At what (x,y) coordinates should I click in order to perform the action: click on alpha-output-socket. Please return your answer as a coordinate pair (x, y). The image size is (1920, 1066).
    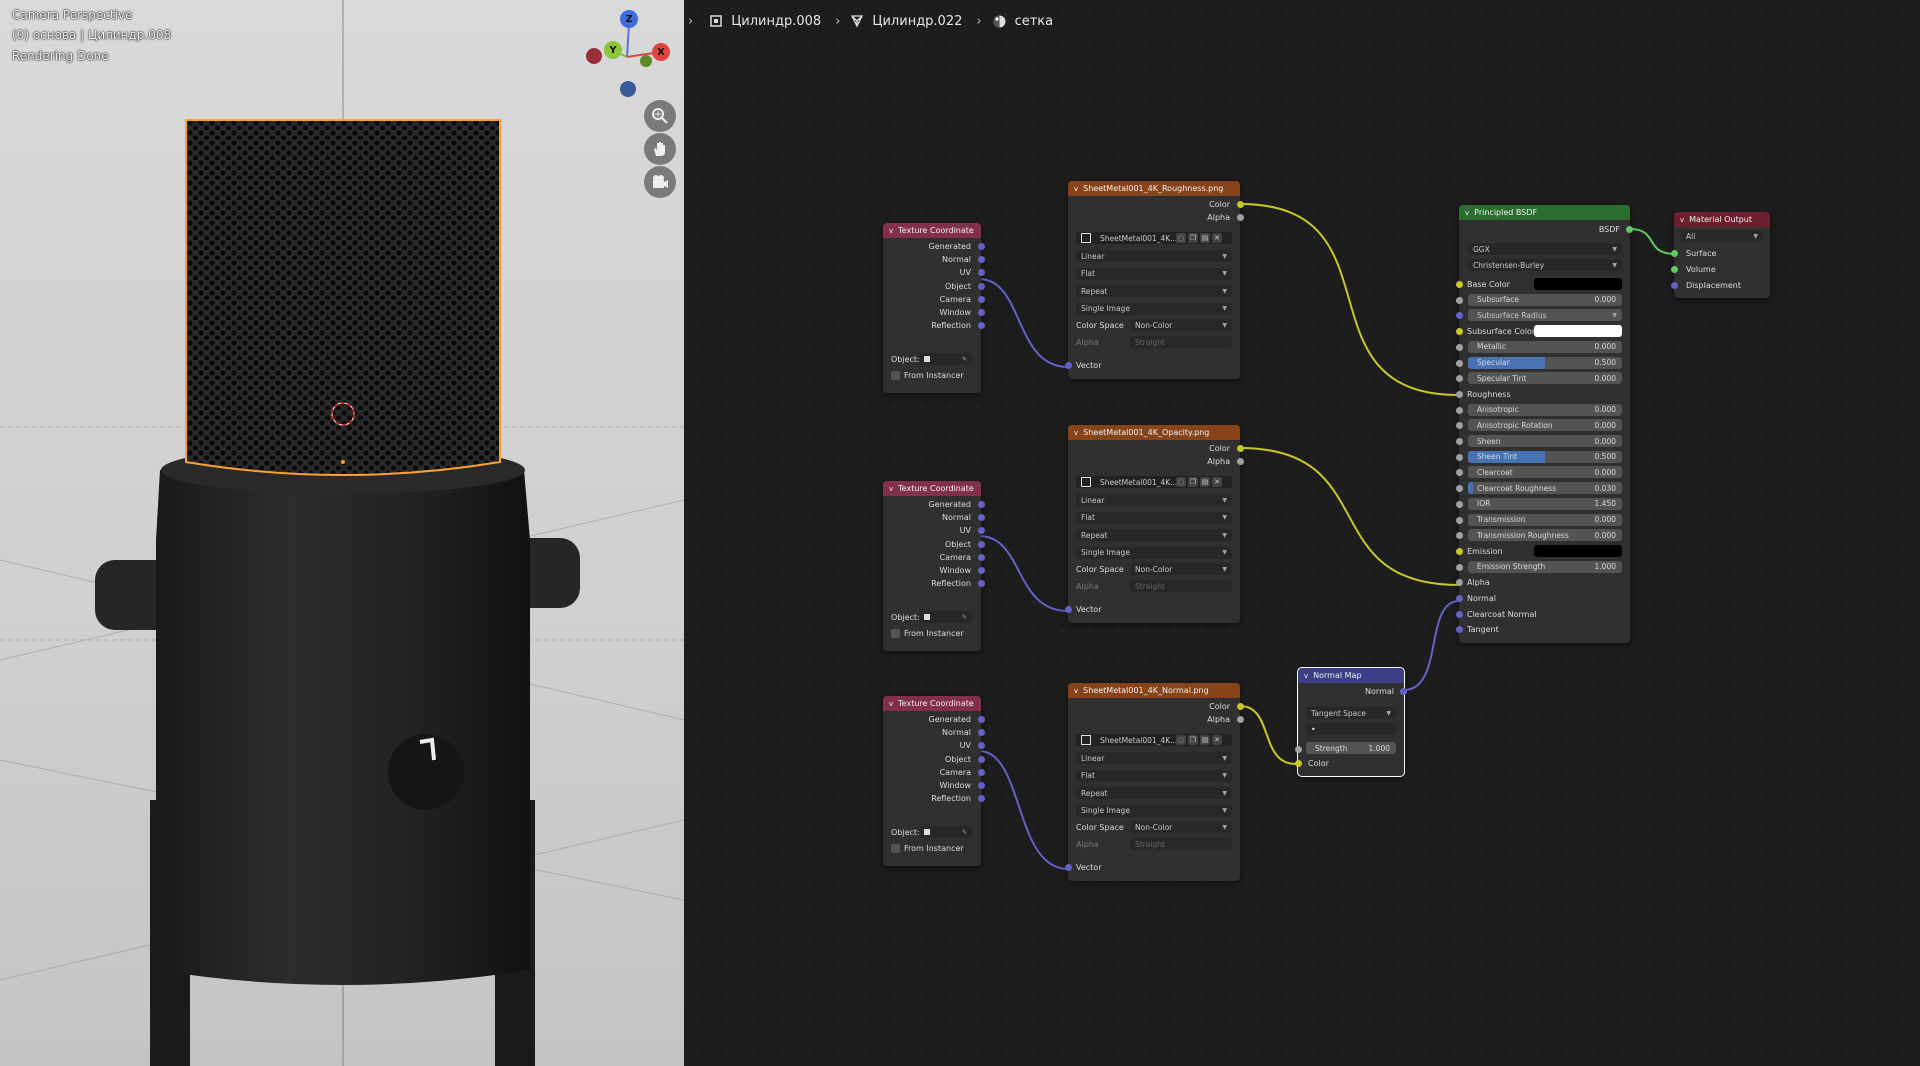
    Looking at the image, I should click on (1240, 461).